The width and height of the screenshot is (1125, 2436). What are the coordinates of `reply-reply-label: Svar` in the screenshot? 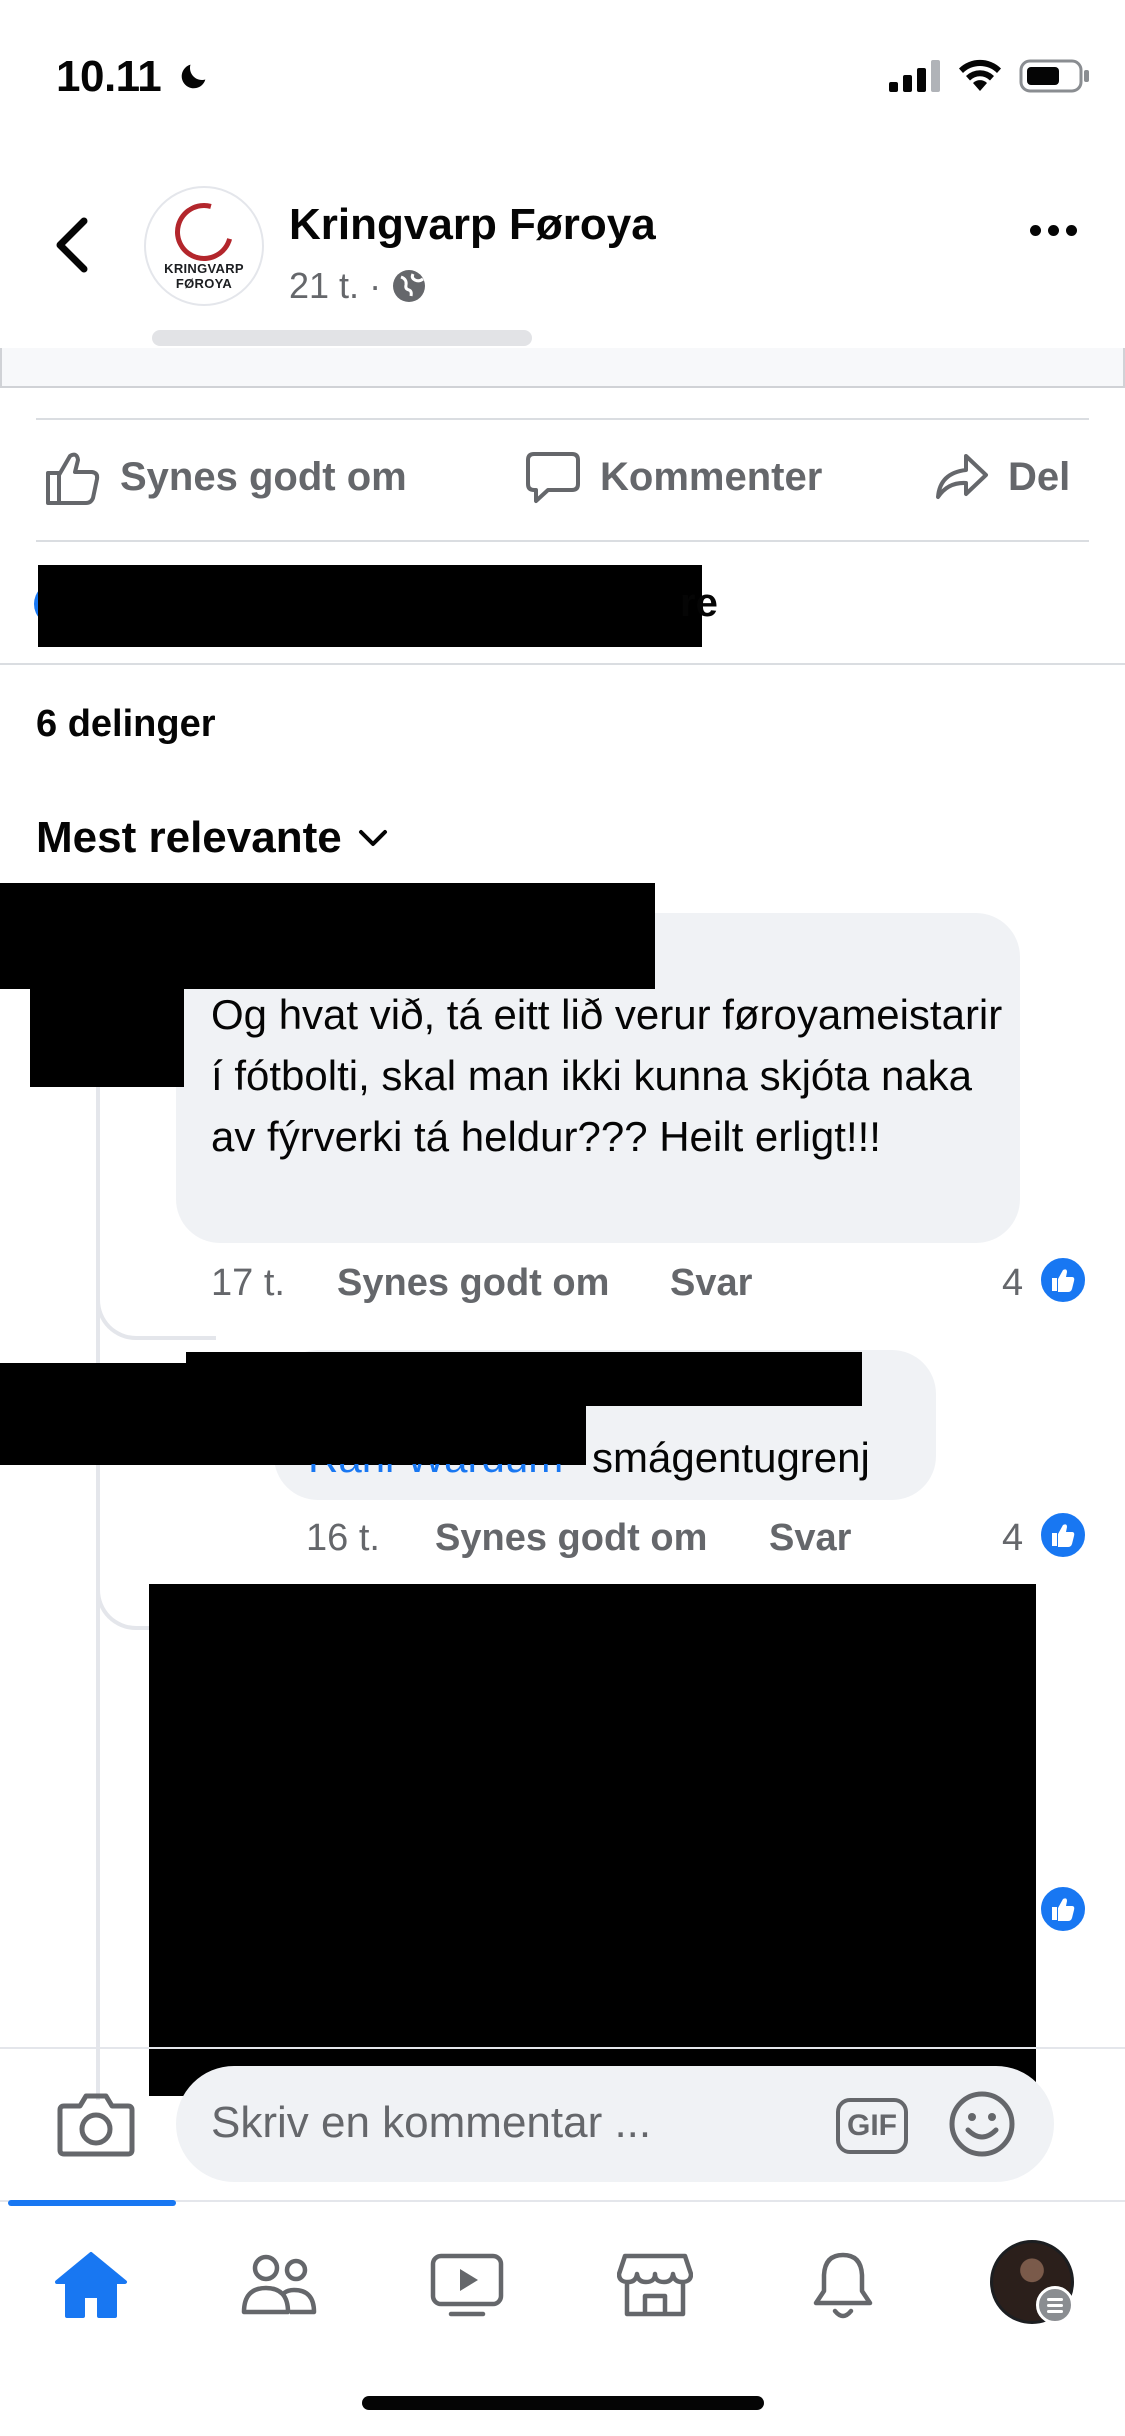 It's located at (810, 1538).